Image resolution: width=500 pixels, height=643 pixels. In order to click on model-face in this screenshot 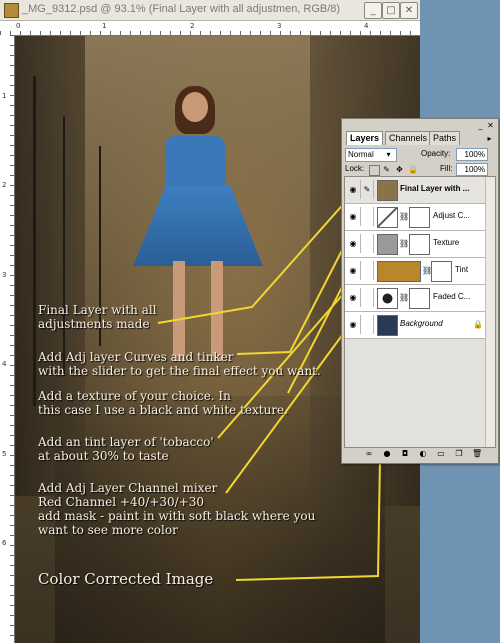, I will do `click(195, 107)`.